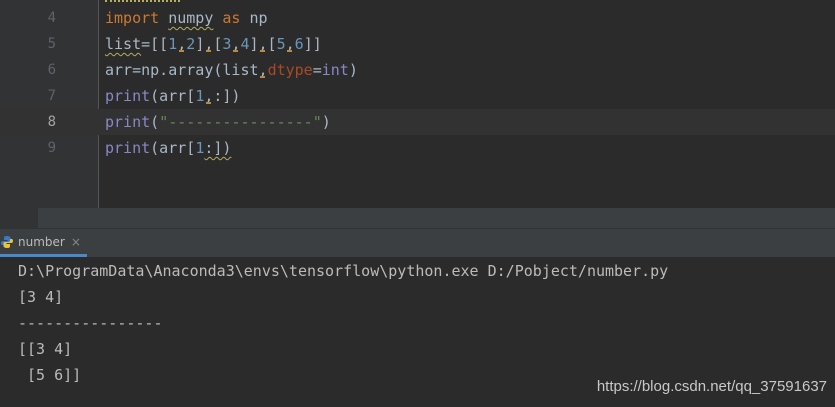 The width and height of the screenshot is (835, 407). Describe the element at coordinates (213, 44) in the screenshot. I see `code-text: list=[[1,2],[3,4],[5,6]]` at that location.